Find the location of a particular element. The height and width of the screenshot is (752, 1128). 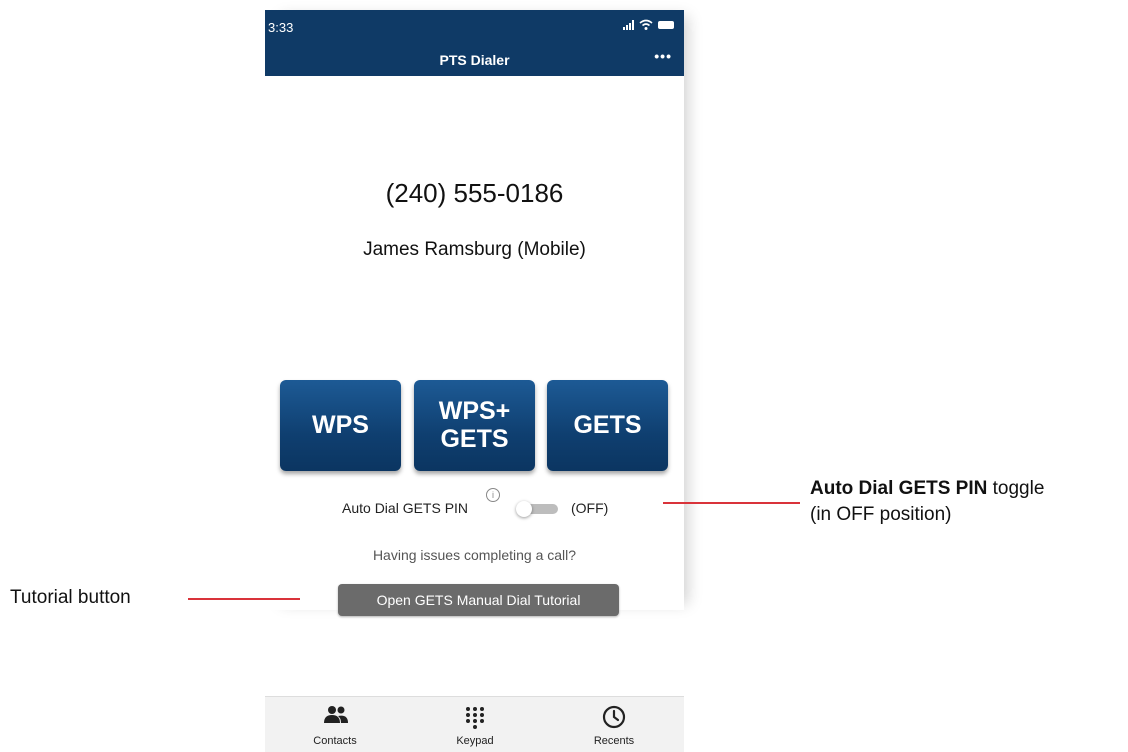

clock-icon is located at coordinates (614, 717).